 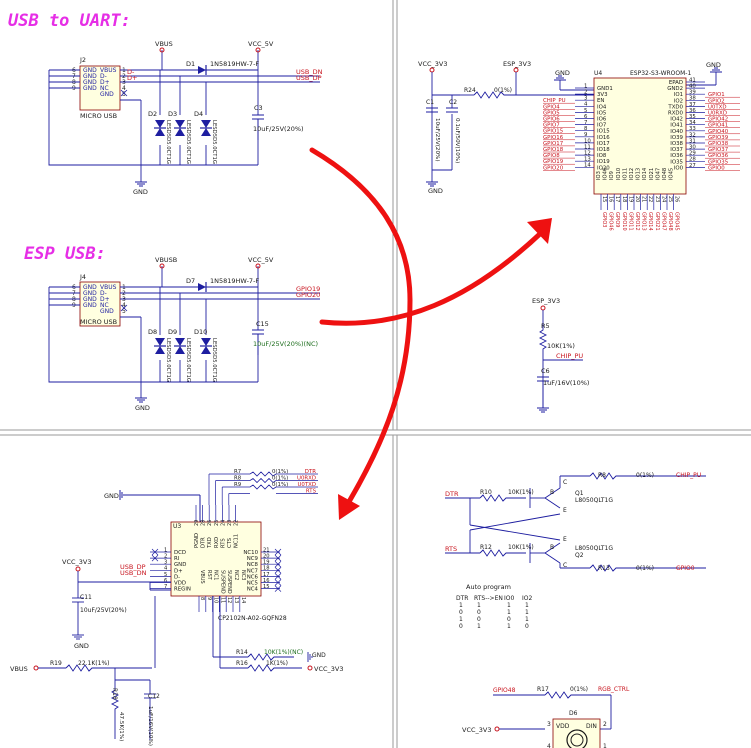 What do you see at coordinates (503, 90) in the screenshot?
I see `r24-value: 0(1%)` at bounding box center [503, 90].